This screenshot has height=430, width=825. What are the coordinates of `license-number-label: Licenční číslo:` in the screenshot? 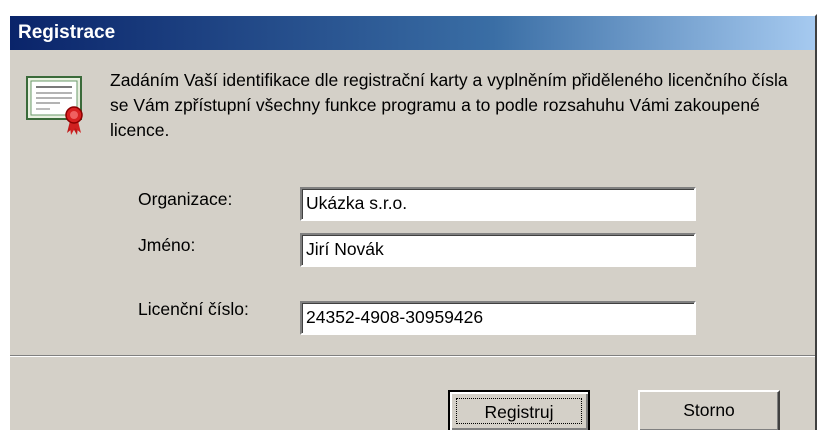 It's located at (193, 309).